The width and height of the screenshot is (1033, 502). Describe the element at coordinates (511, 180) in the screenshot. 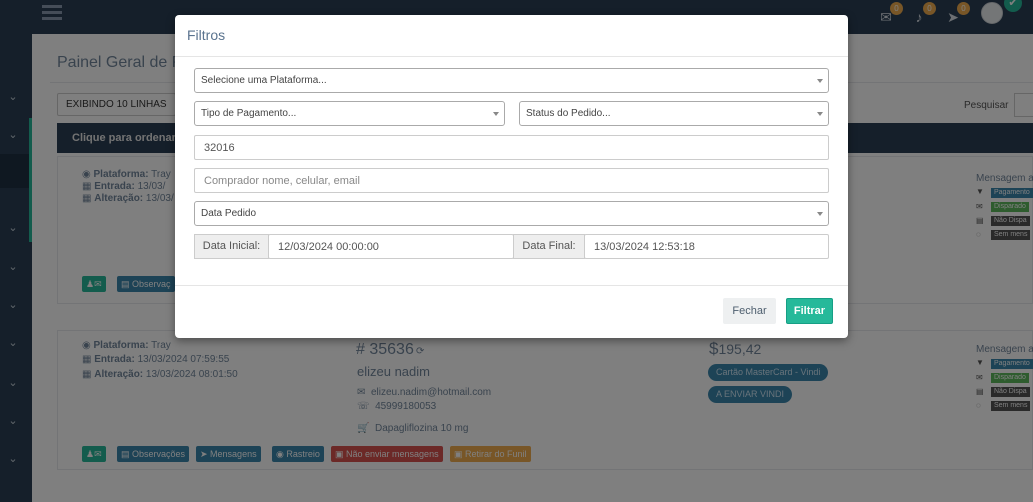

I see `comprador-input` at that location.